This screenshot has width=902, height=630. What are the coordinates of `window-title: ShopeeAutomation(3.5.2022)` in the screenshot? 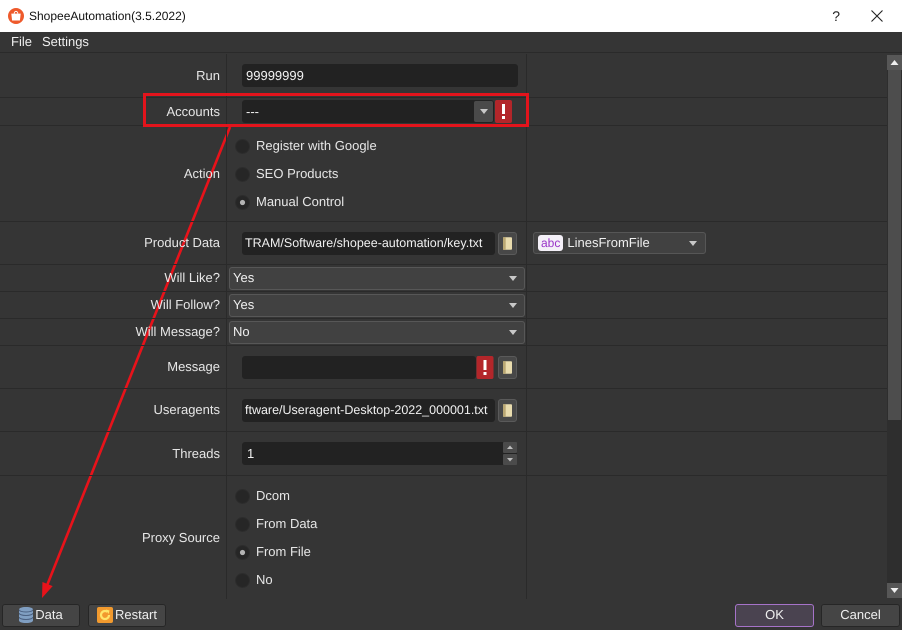 It's located at (107, 16).